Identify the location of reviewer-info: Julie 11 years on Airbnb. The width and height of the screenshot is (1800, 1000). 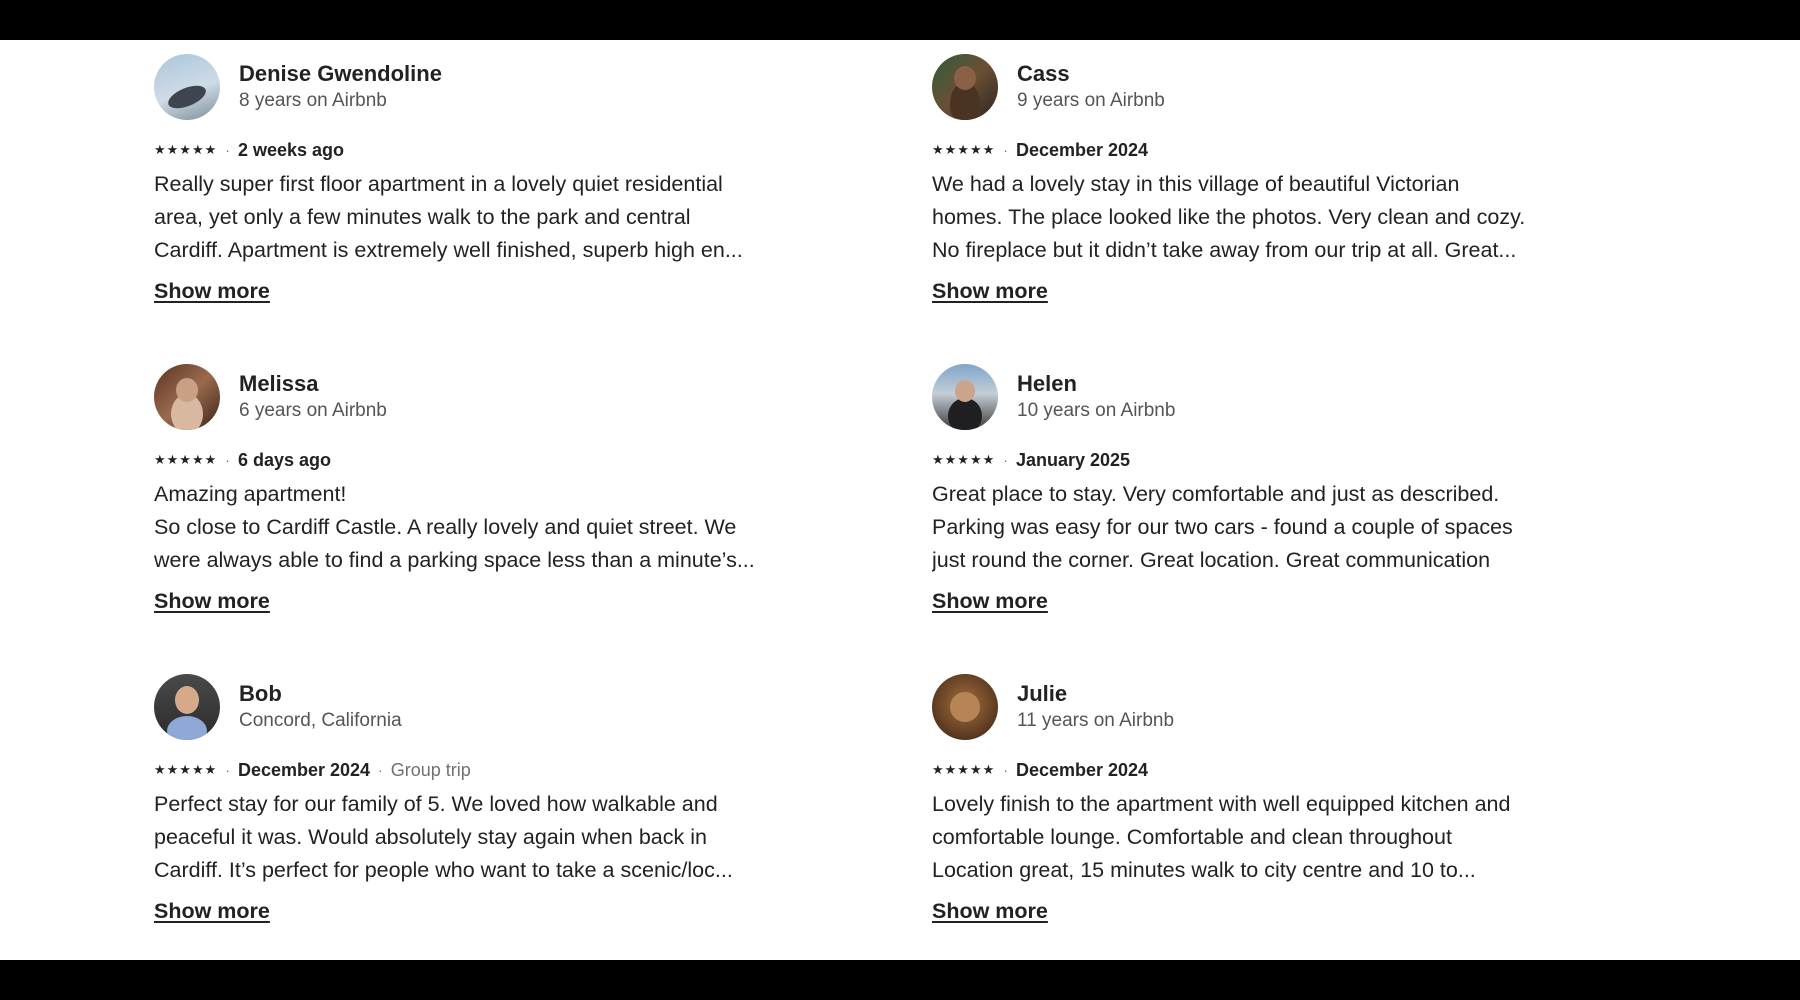
(1095, 707).